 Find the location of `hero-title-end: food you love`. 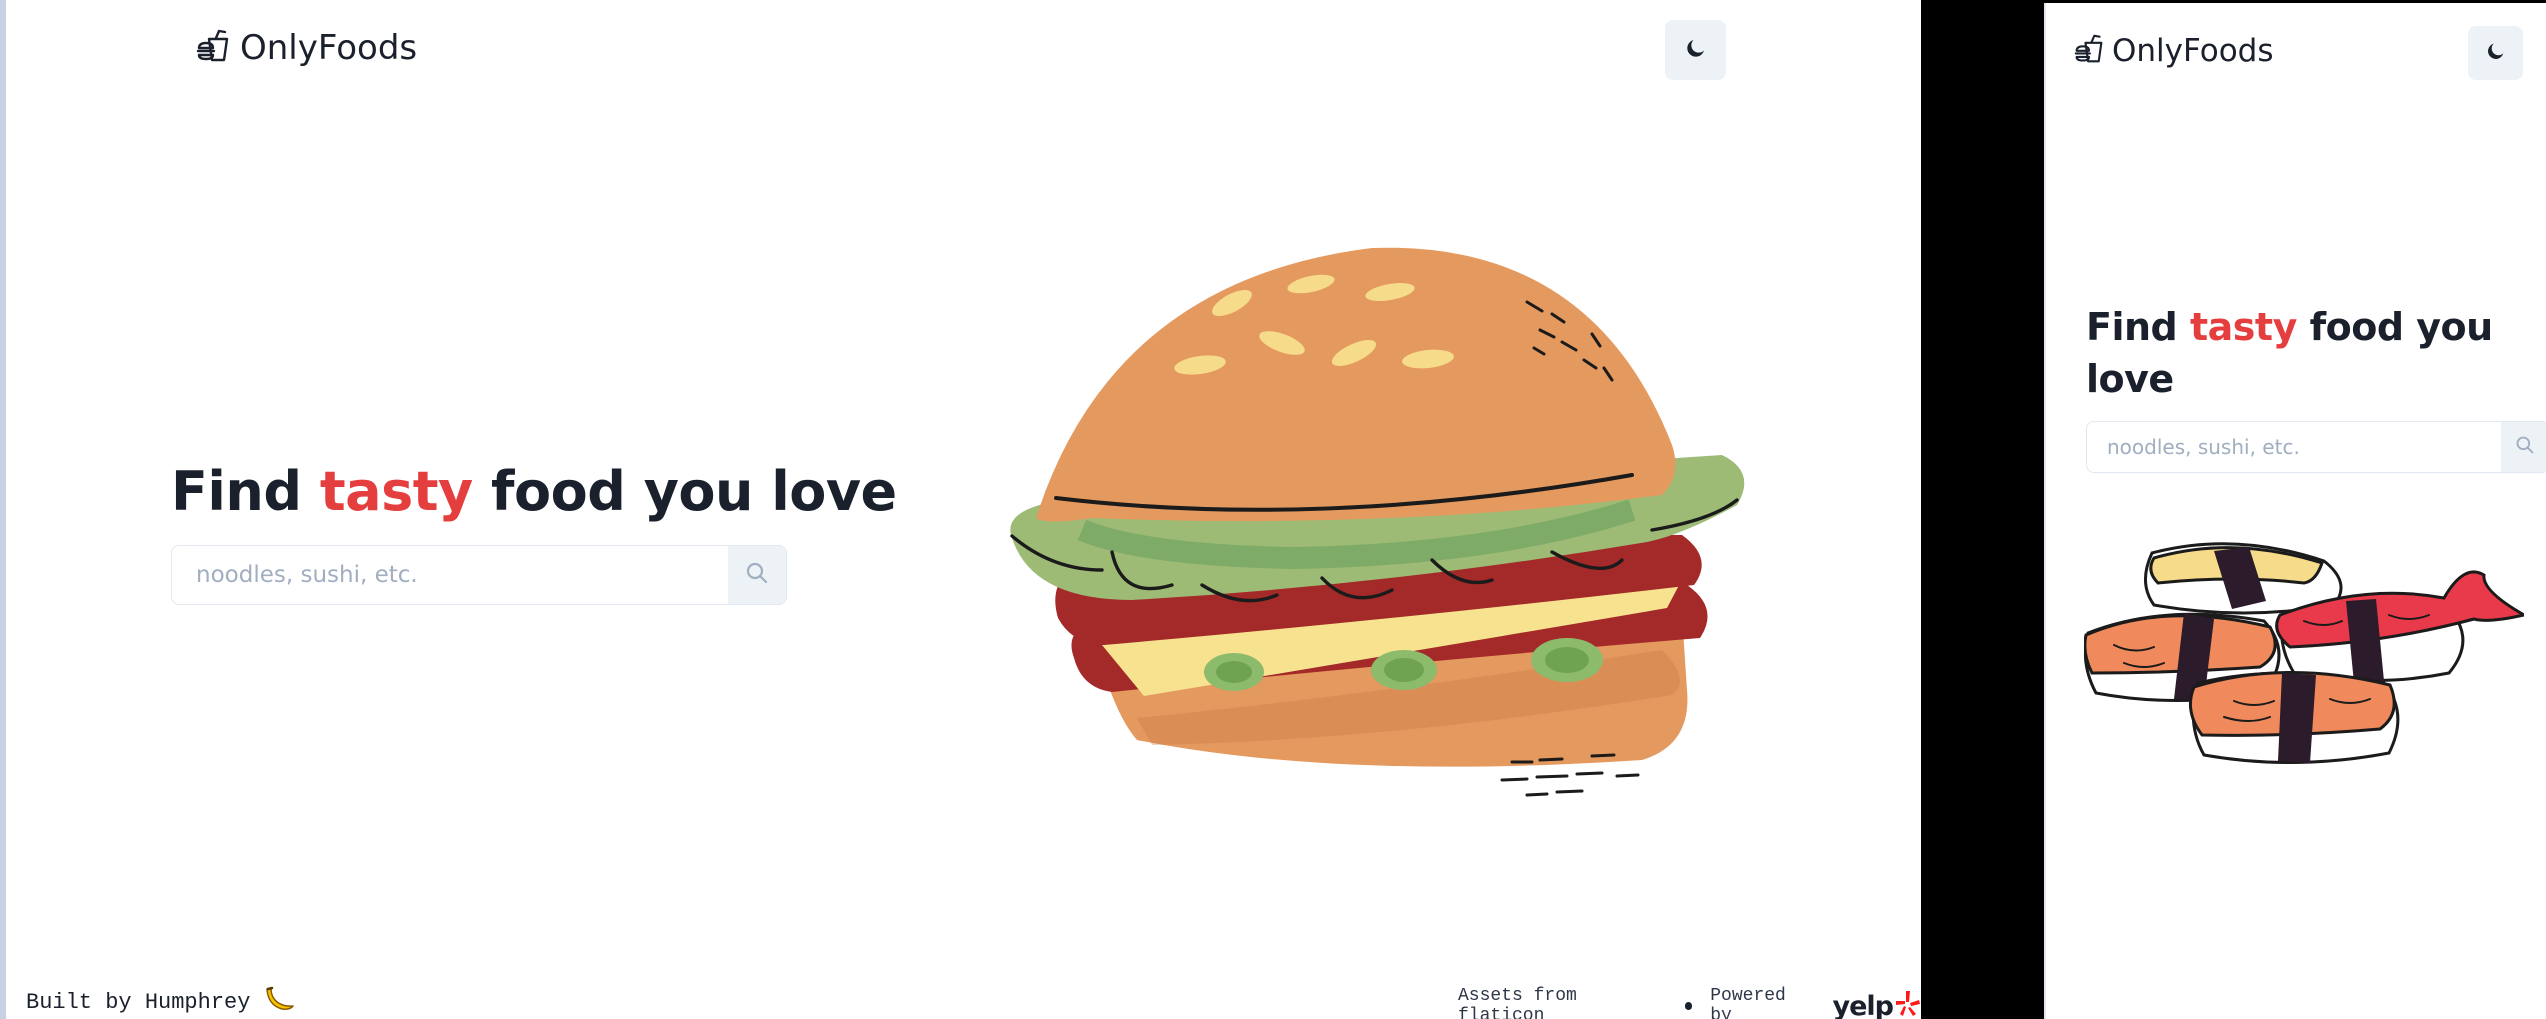

hero-title-end: food you love is located at coordinates (694, 491).